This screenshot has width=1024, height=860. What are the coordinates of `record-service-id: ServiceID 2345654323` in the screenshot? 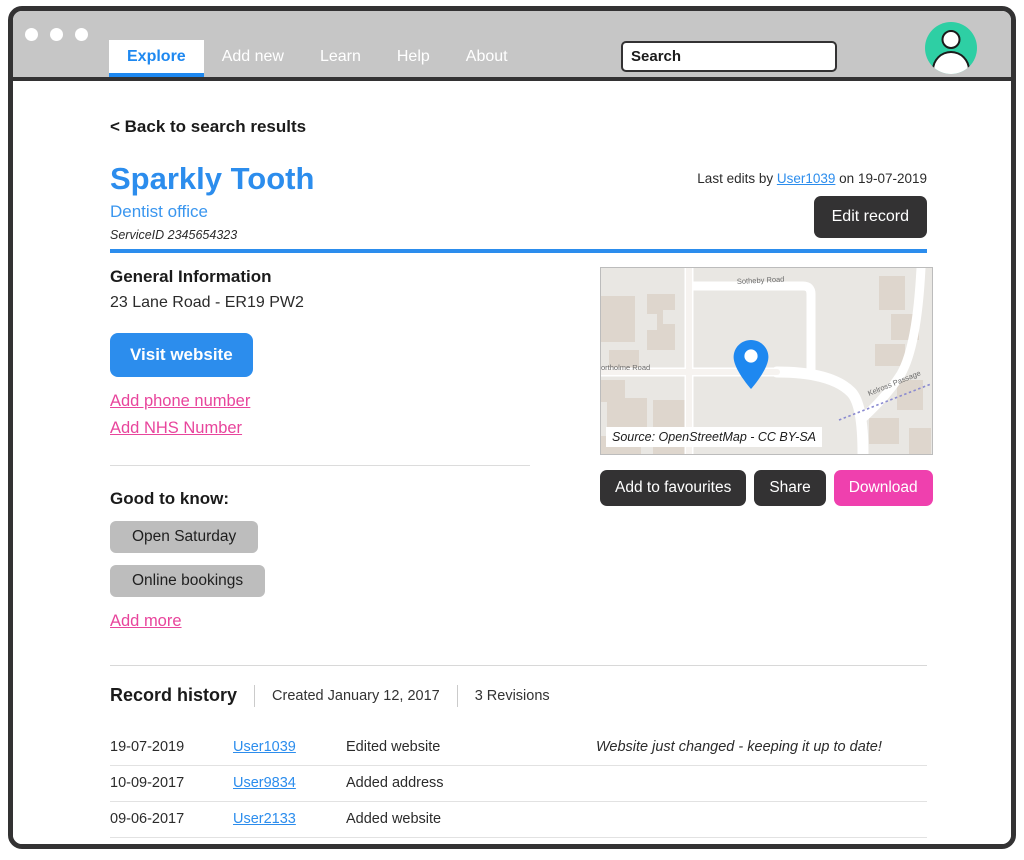 It's located at (174, 234).